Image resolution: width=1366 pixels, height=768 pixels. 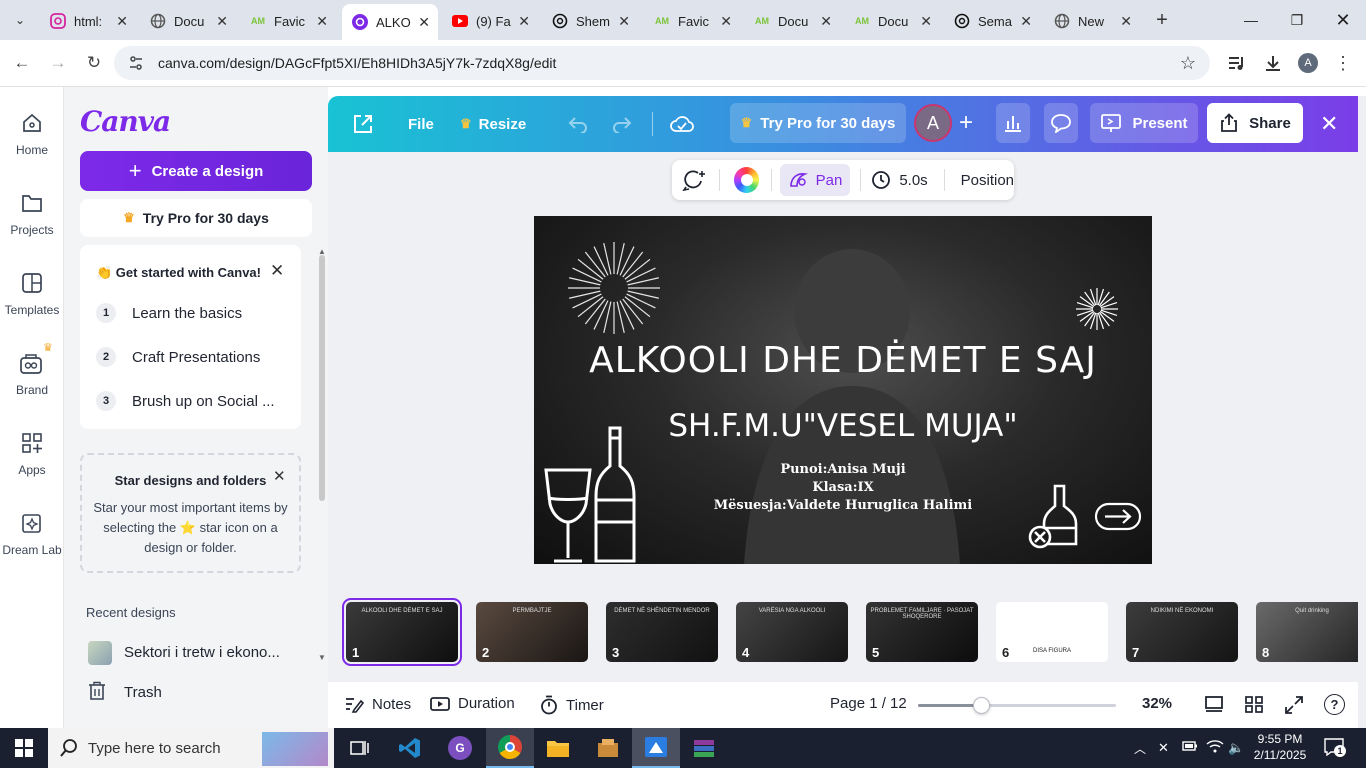 What do you see at coordinates (410, 748) in the screenshot?
I see `vscode-icon` at bounding box center [410, 748].